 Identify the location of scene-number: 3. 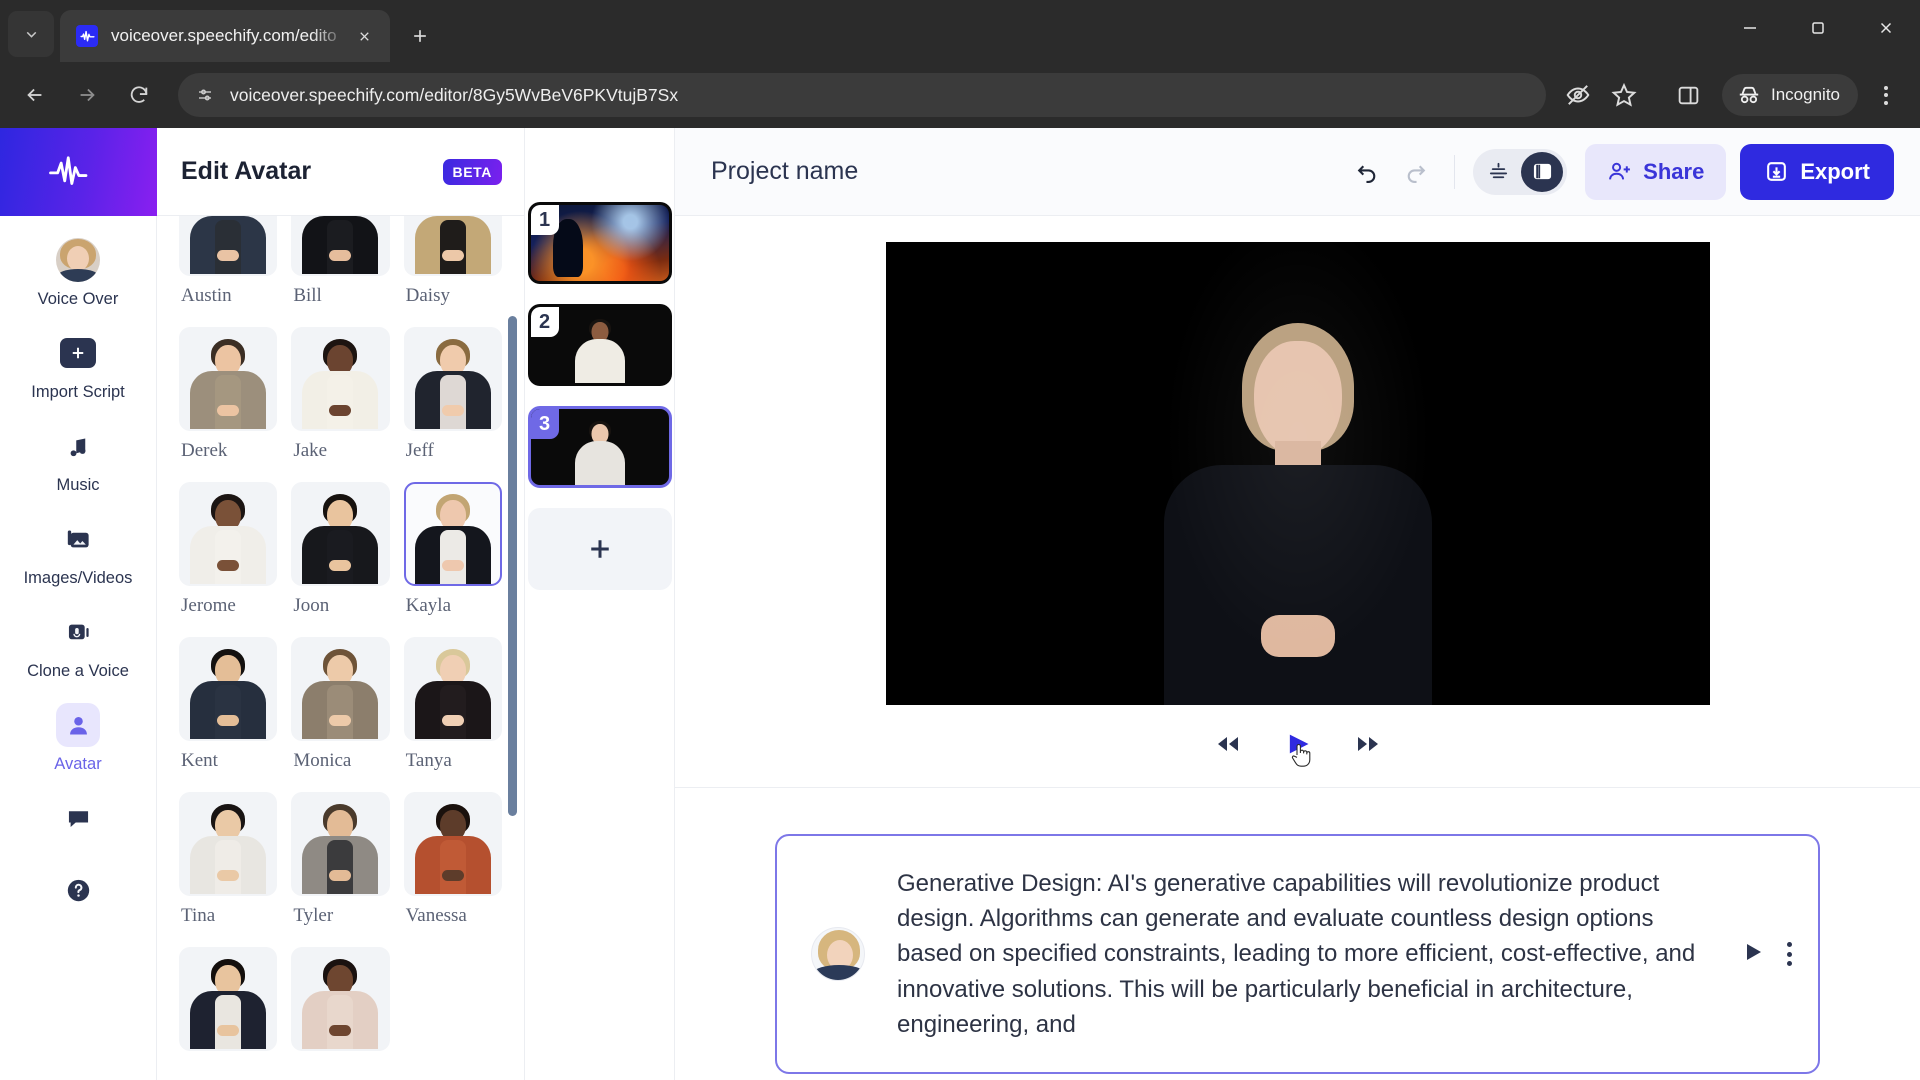
(544, 424).